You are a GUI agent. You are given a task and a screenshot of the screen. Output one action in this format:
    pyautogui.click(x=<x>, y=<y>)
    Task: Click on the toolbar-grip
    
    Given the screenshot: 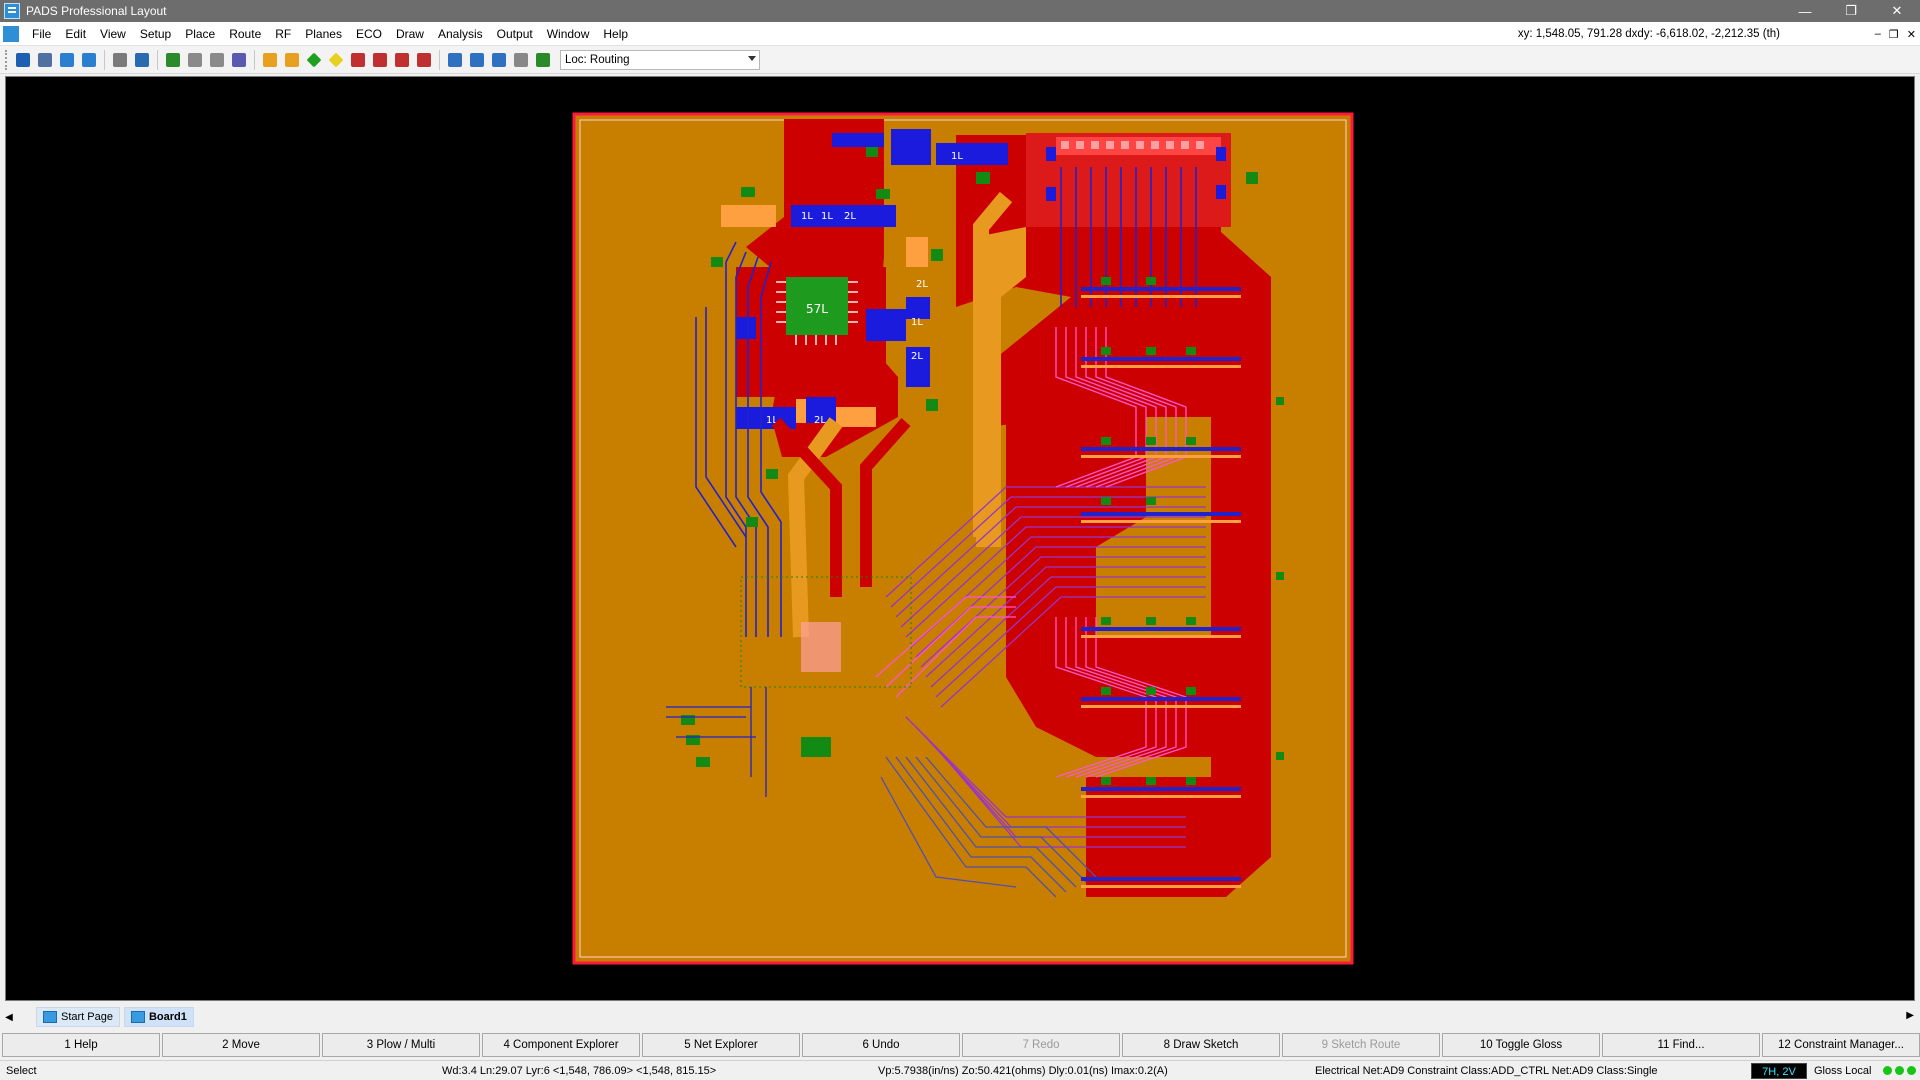 What is the action you would take?
    pyautogui.click(x=7, y=59)
    